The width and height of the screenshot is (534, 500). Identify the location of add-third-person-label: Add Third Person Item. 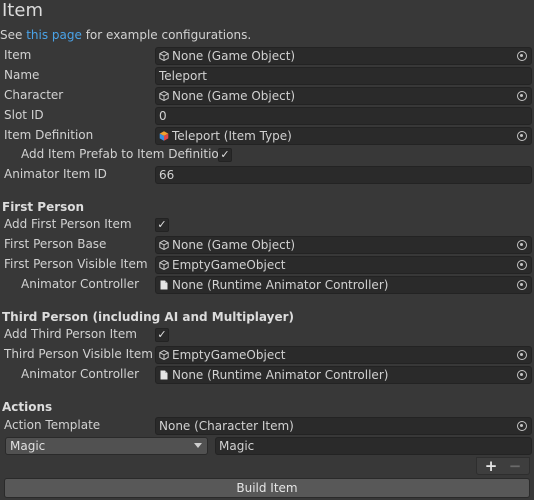
(70, 334).